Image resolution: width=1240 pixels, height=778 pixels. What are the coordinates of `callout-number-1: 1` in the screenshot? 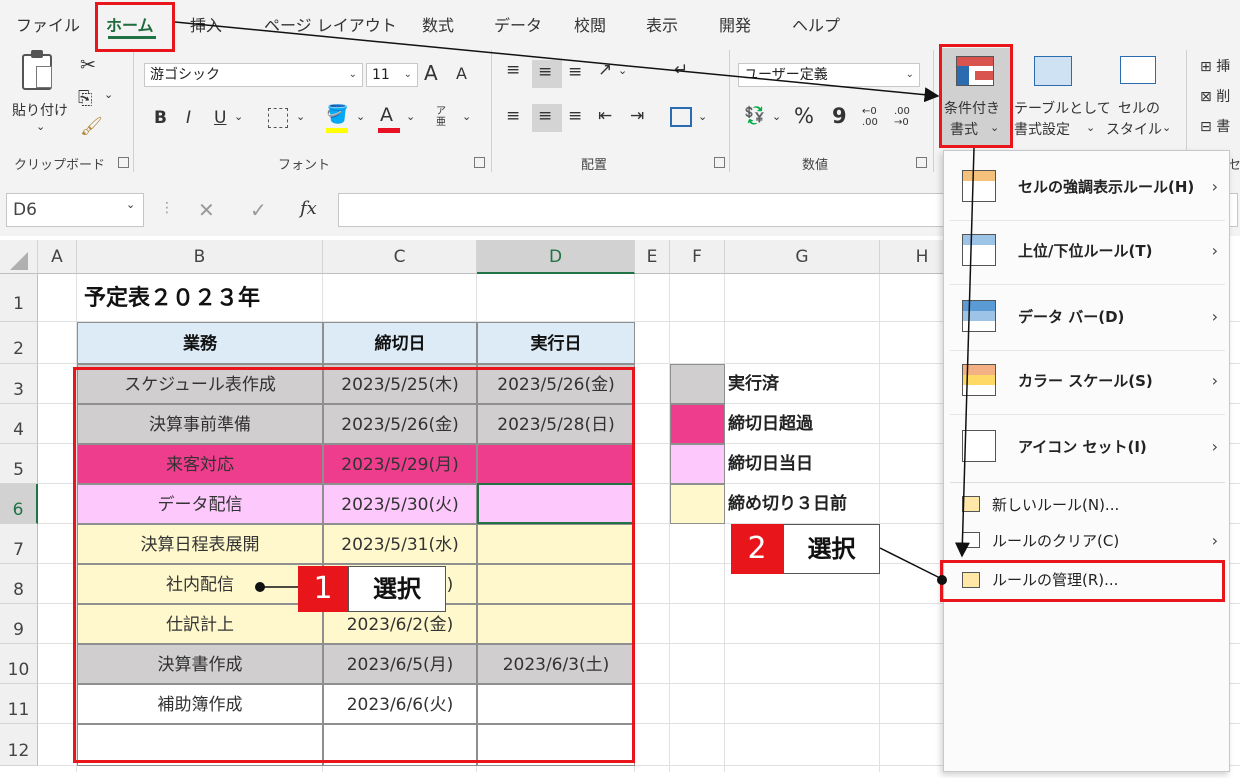 It's located at (323, 589).